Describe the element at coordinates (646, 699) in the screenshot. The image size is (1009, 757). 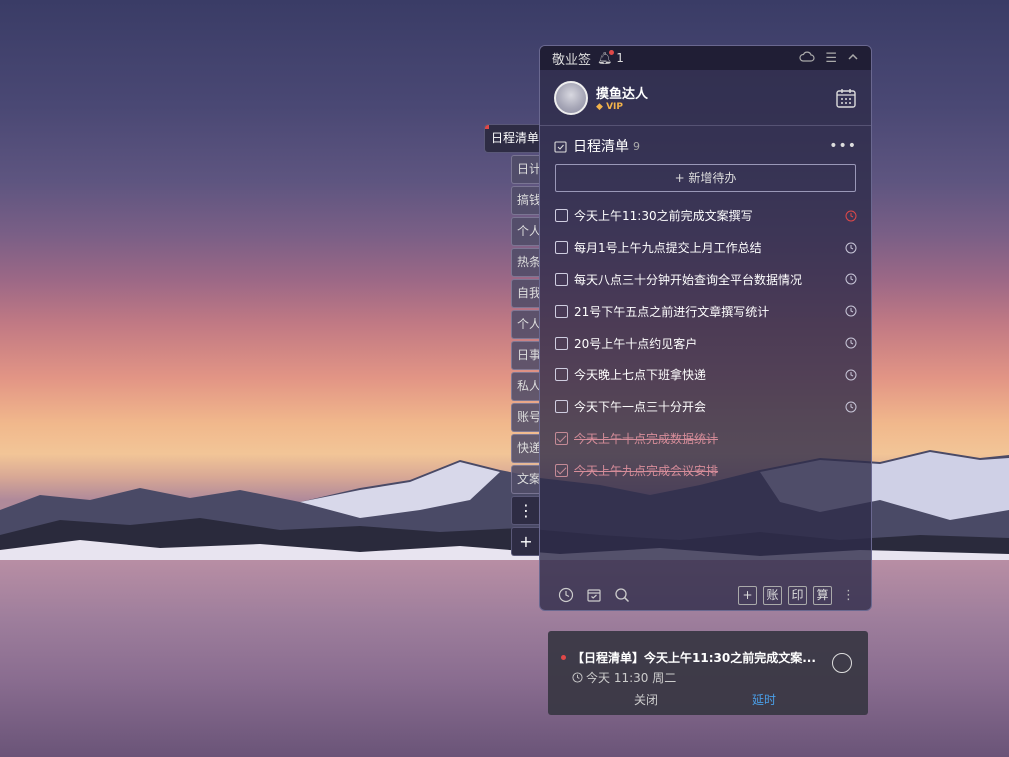
I see `close-button: 关闭` at that location.